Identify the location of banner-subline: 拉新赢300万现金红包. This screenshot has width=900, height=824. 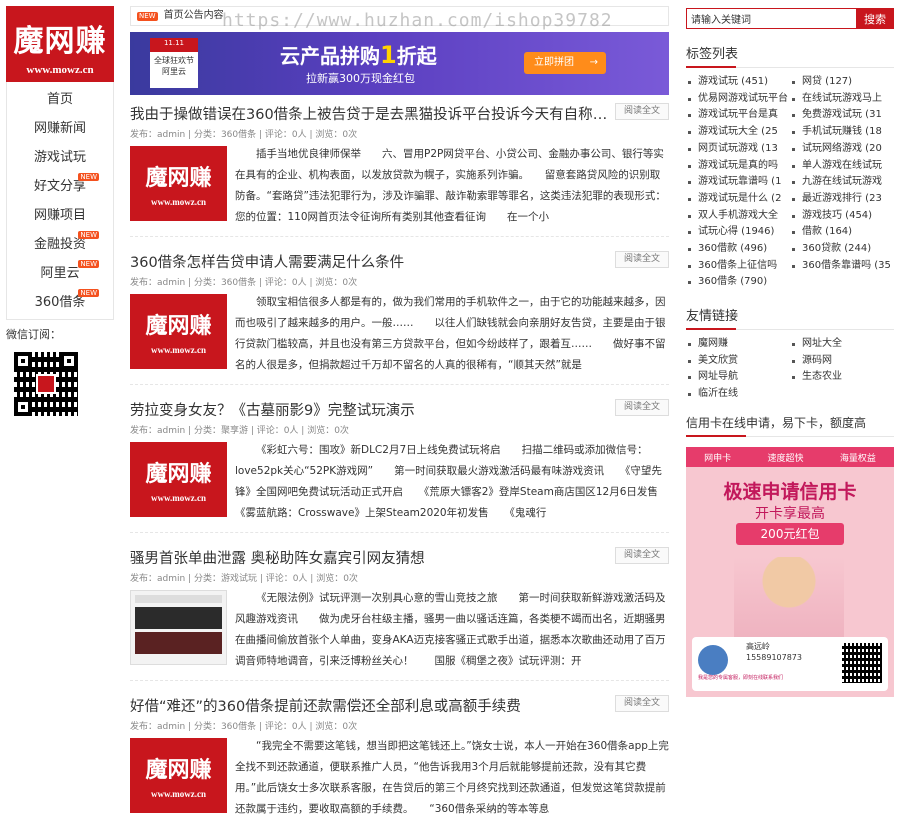
(360, 78).